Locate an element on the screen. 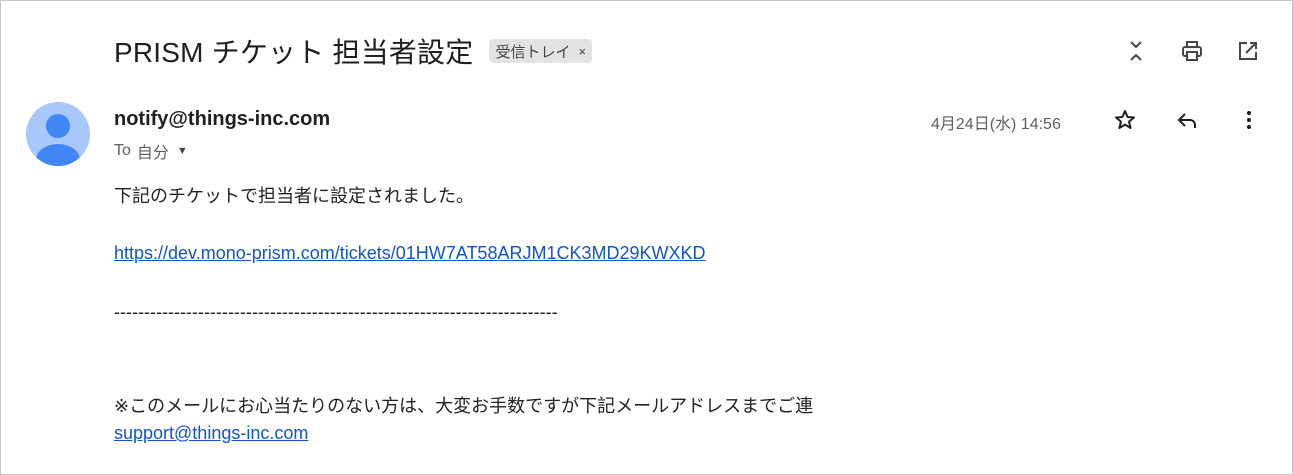 This screenshot has width=1293, height=475. top-actions is located at coordinates (1192, 51).